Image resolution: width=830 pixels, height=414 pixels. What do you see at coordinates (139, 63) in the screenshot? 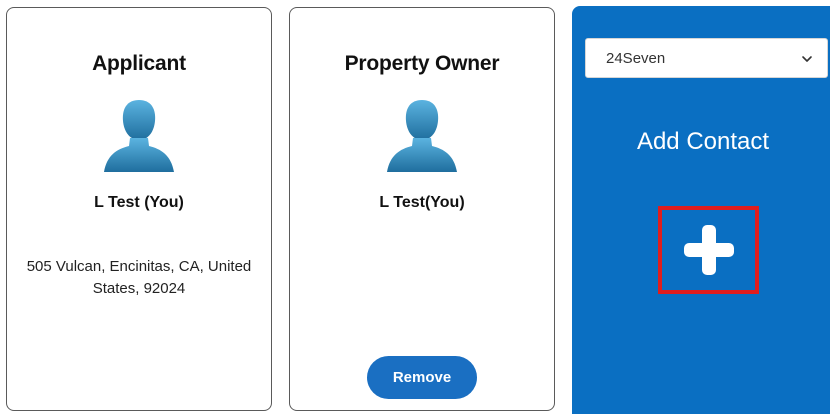
I see `applicant-title: Applicant` at bounding box center [139, 63].